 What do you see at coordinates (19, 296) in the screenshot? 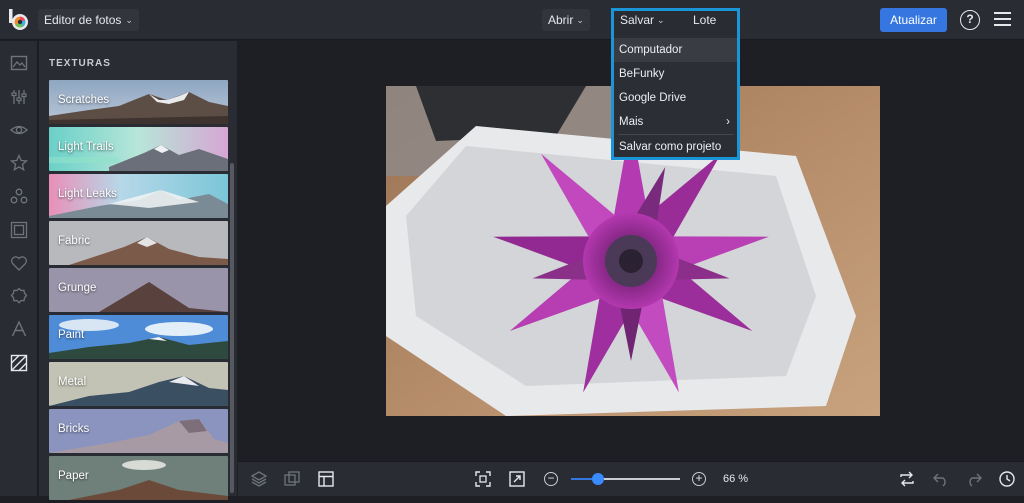
I see `badge-icon` at bounding box center [19, 296].